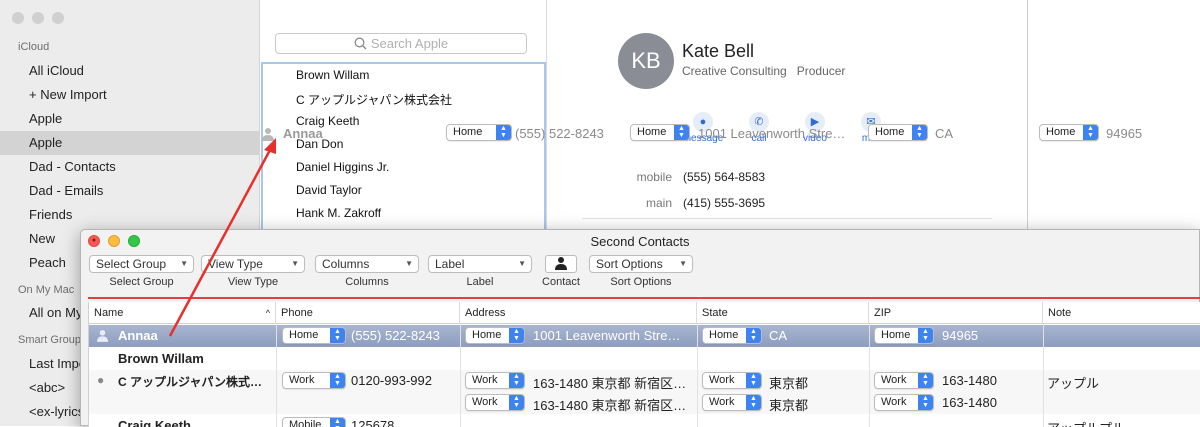 The image size is (1200, 427). What do you see at coordinates (561, 264) in the screenshot?
I see `contact-button` at bounding box center [561, 264].